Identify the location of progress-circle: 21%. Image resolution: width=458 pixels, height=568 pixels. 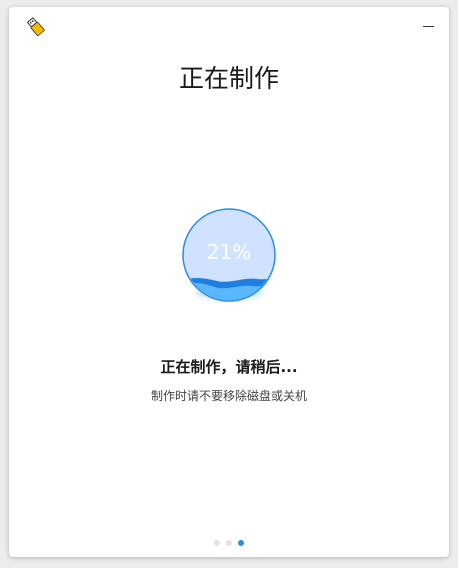
(229, 255).